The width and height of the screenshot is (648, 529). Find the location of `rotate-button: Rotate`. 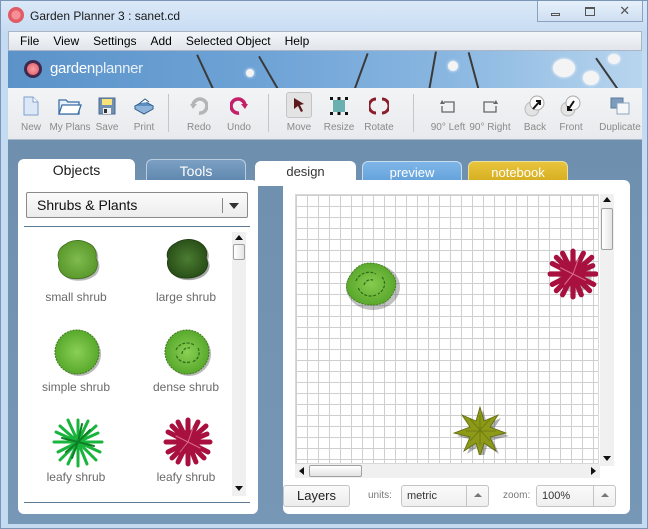

rotate-button: Rotate is located at coordinates (379, 113).